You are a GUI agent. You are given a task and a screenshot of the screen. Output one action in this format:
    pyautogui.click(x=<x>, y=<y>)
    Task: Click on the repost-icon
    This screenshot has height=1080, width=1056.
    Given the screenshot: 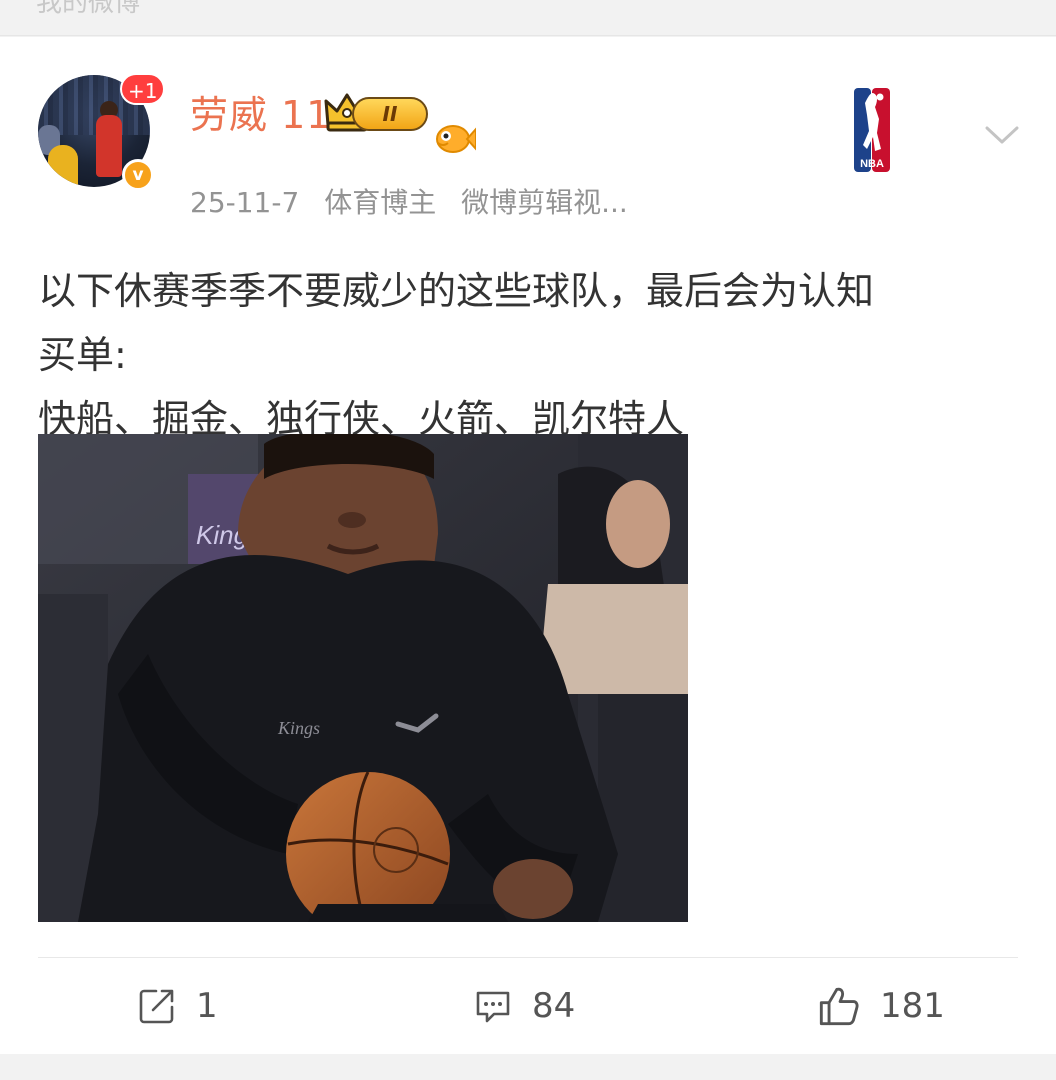 What is the action you would take?
    pyautogui.click(x=156, y=1006)
    